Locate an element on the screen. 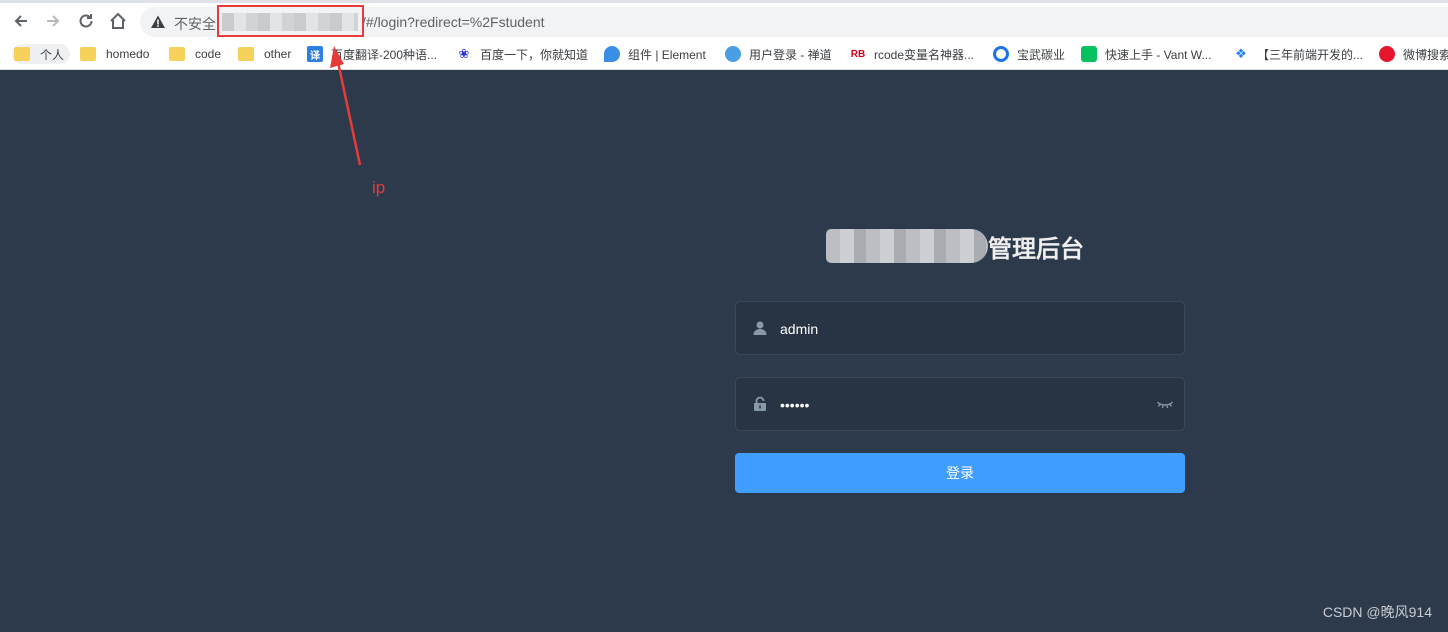 This screenshot has height=632, width=1448. bookmark-label: 百度一下，你就知道 is located at coordinates (534, 54).